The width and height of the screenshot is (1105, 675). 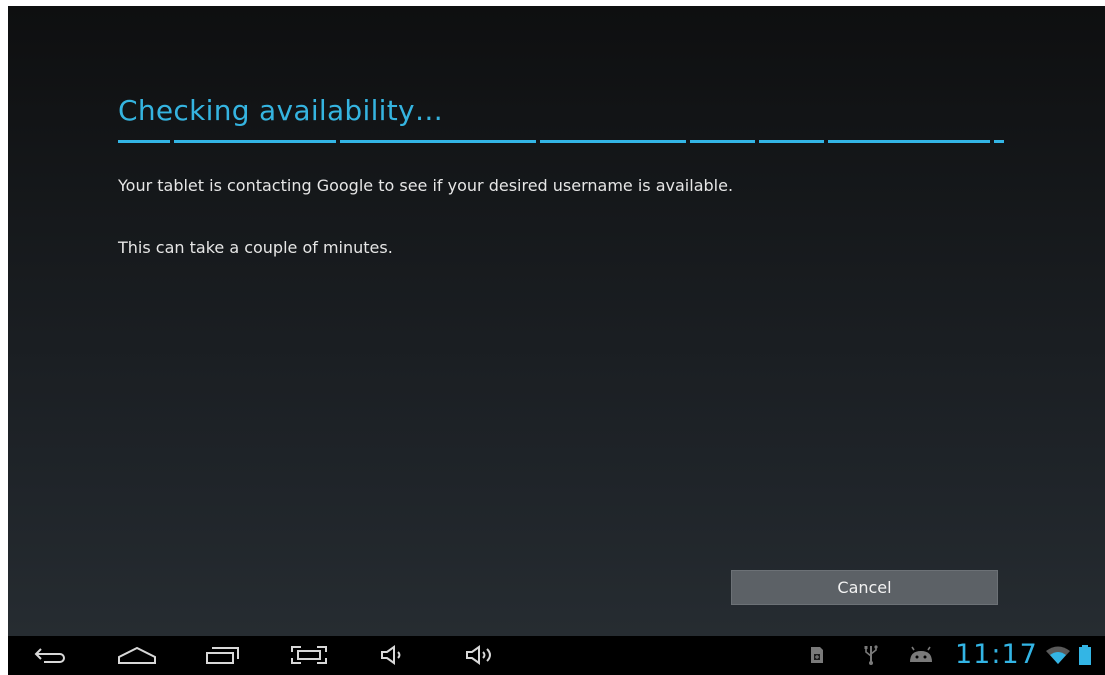 I want to click on volume-up-icon, so click(x=481, y=657).